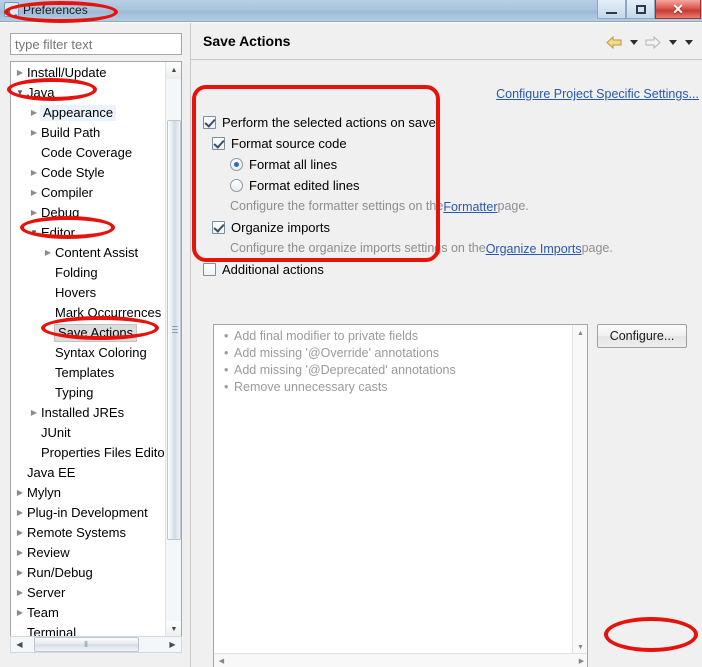 Image resolution: width=702 pixels, height=667 pixels. Describe the element at coordinates (614, 42) in the screenshot. I see `back-button` at that location.